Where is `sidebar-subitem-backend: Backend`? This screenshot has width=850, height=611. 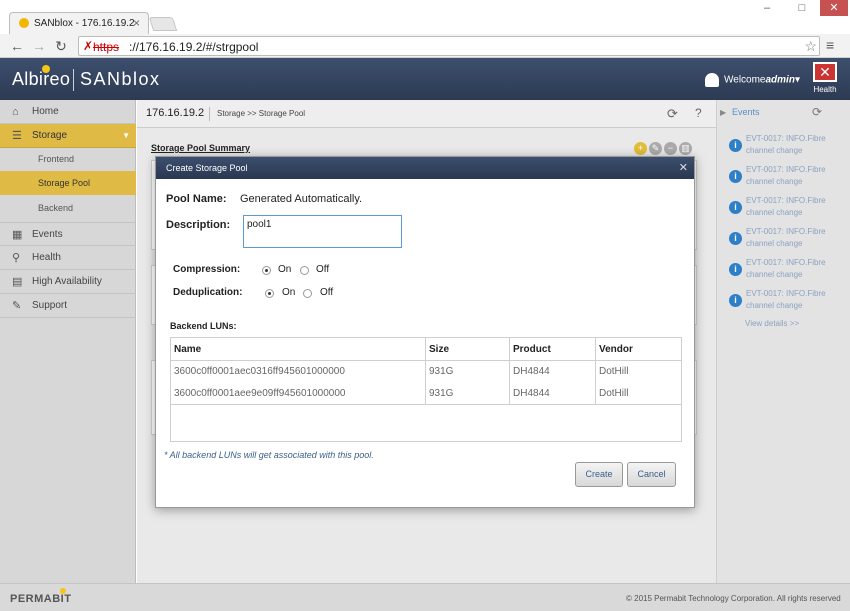
sidebar-subitem-backend: Backend is located at coordinates (68, 208).